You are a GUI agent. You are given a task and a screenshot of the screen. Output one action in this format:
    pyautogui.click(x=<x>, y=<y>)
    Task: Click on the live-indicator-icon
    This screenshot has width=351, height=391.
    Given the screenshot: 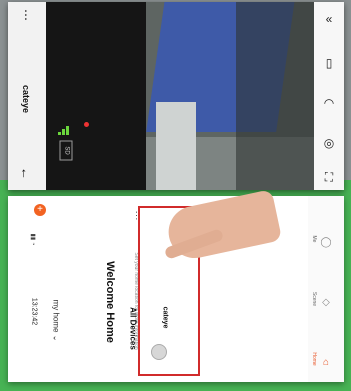 What is the action you would take?
    pyautogui.click(x=86, y=124)
    